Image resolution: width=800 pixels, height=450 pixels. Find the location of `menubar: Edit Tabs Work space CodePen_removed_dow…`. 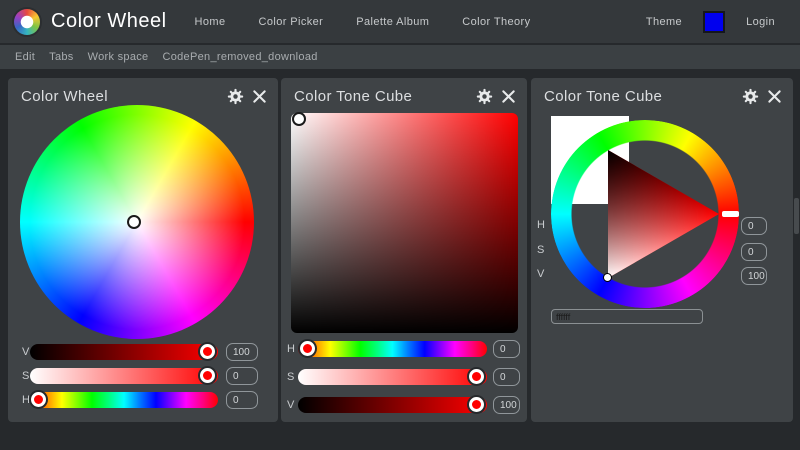

menubar: Edit Tabs Work space CodePen_removed_dow… is located at coordinates (400, 57).